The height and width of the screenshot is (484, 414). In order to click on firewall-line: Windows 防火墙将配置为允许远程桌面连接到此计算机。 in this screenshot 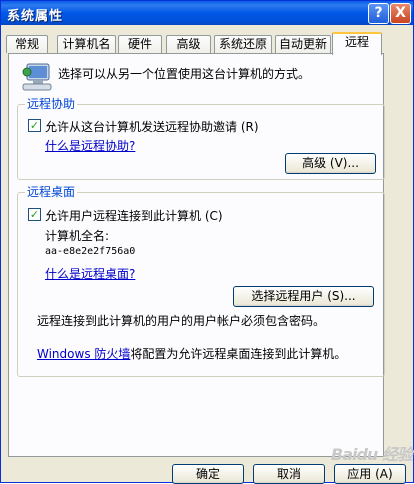, I will do `click(191, 353)`.